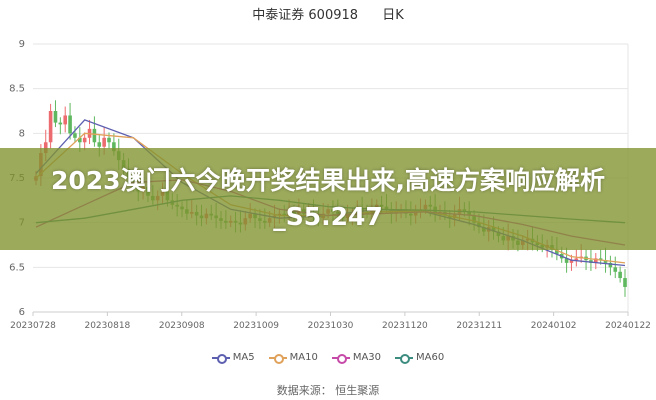 This screenshot has height=400, width=656. I want to click on legend-item-ma60: MA60, so click(420, 358).